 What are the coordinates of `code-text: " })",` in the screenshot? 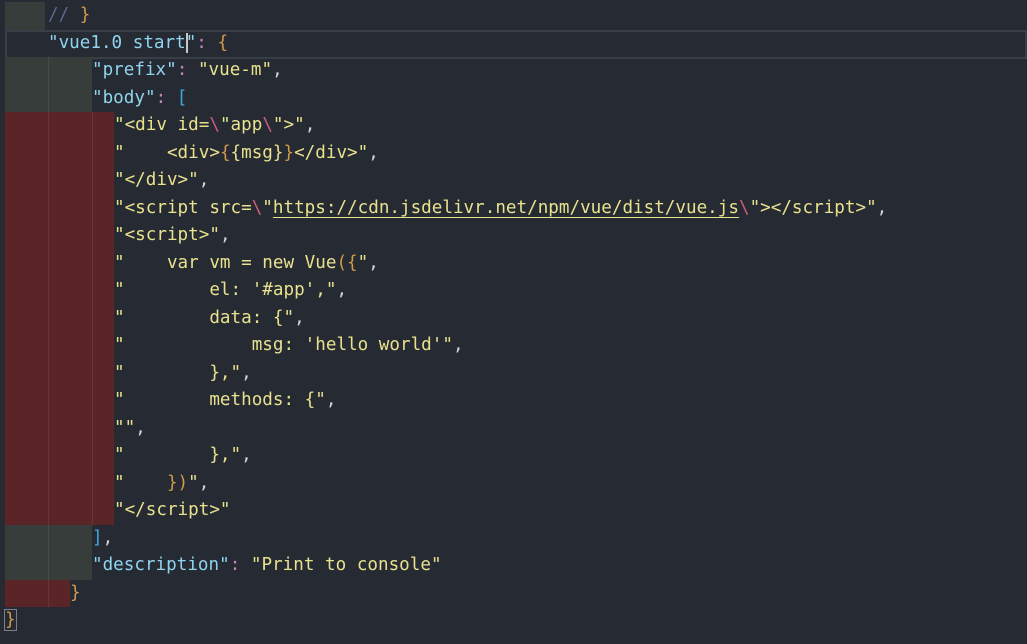 It's located at (161, 484).